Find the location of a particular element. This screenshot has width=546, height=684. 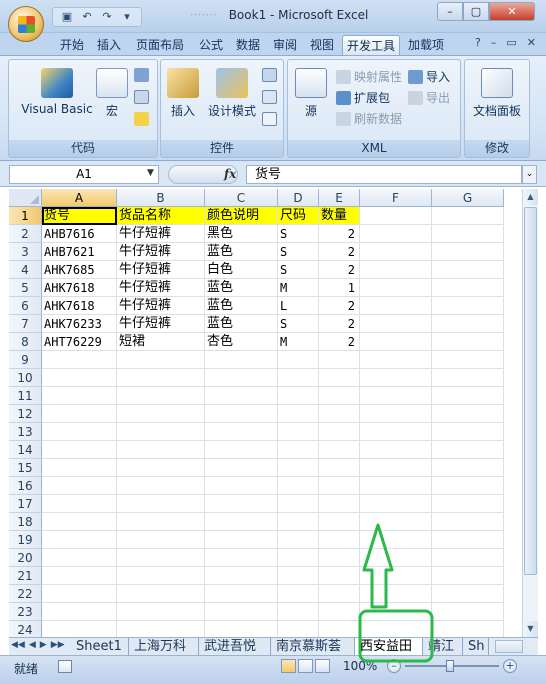

refresh-data-button: 刷新数据 is located at coordinates (369, 119).